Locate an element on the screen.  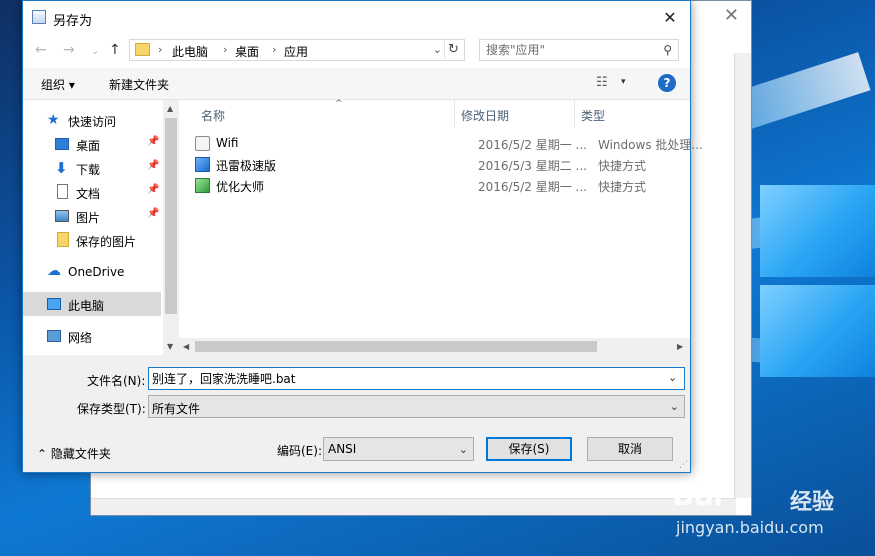
desktop-icon is located at coordinates (62, 144).